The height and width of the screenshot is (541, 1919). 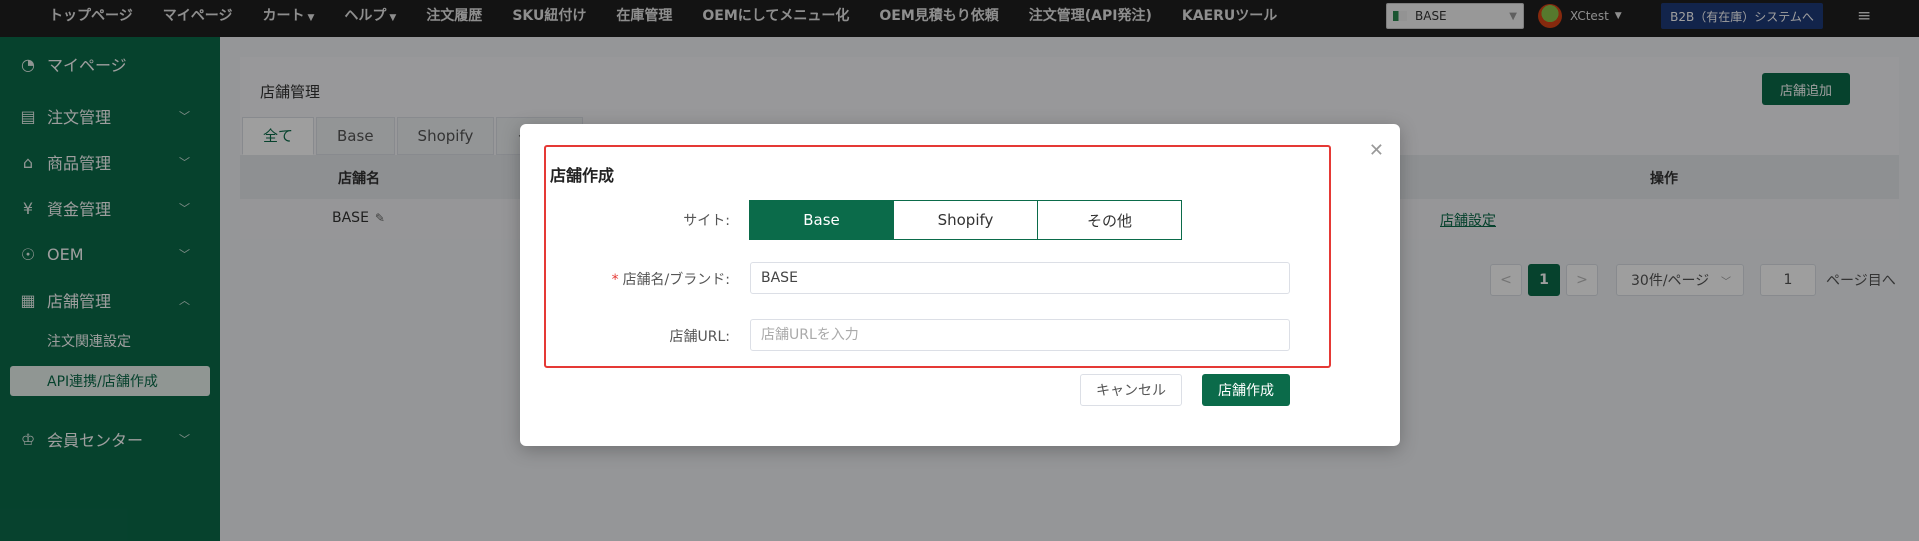 I want to click on store-name-label: * 店舗名/ブランド:, so click(x=670, y=280).